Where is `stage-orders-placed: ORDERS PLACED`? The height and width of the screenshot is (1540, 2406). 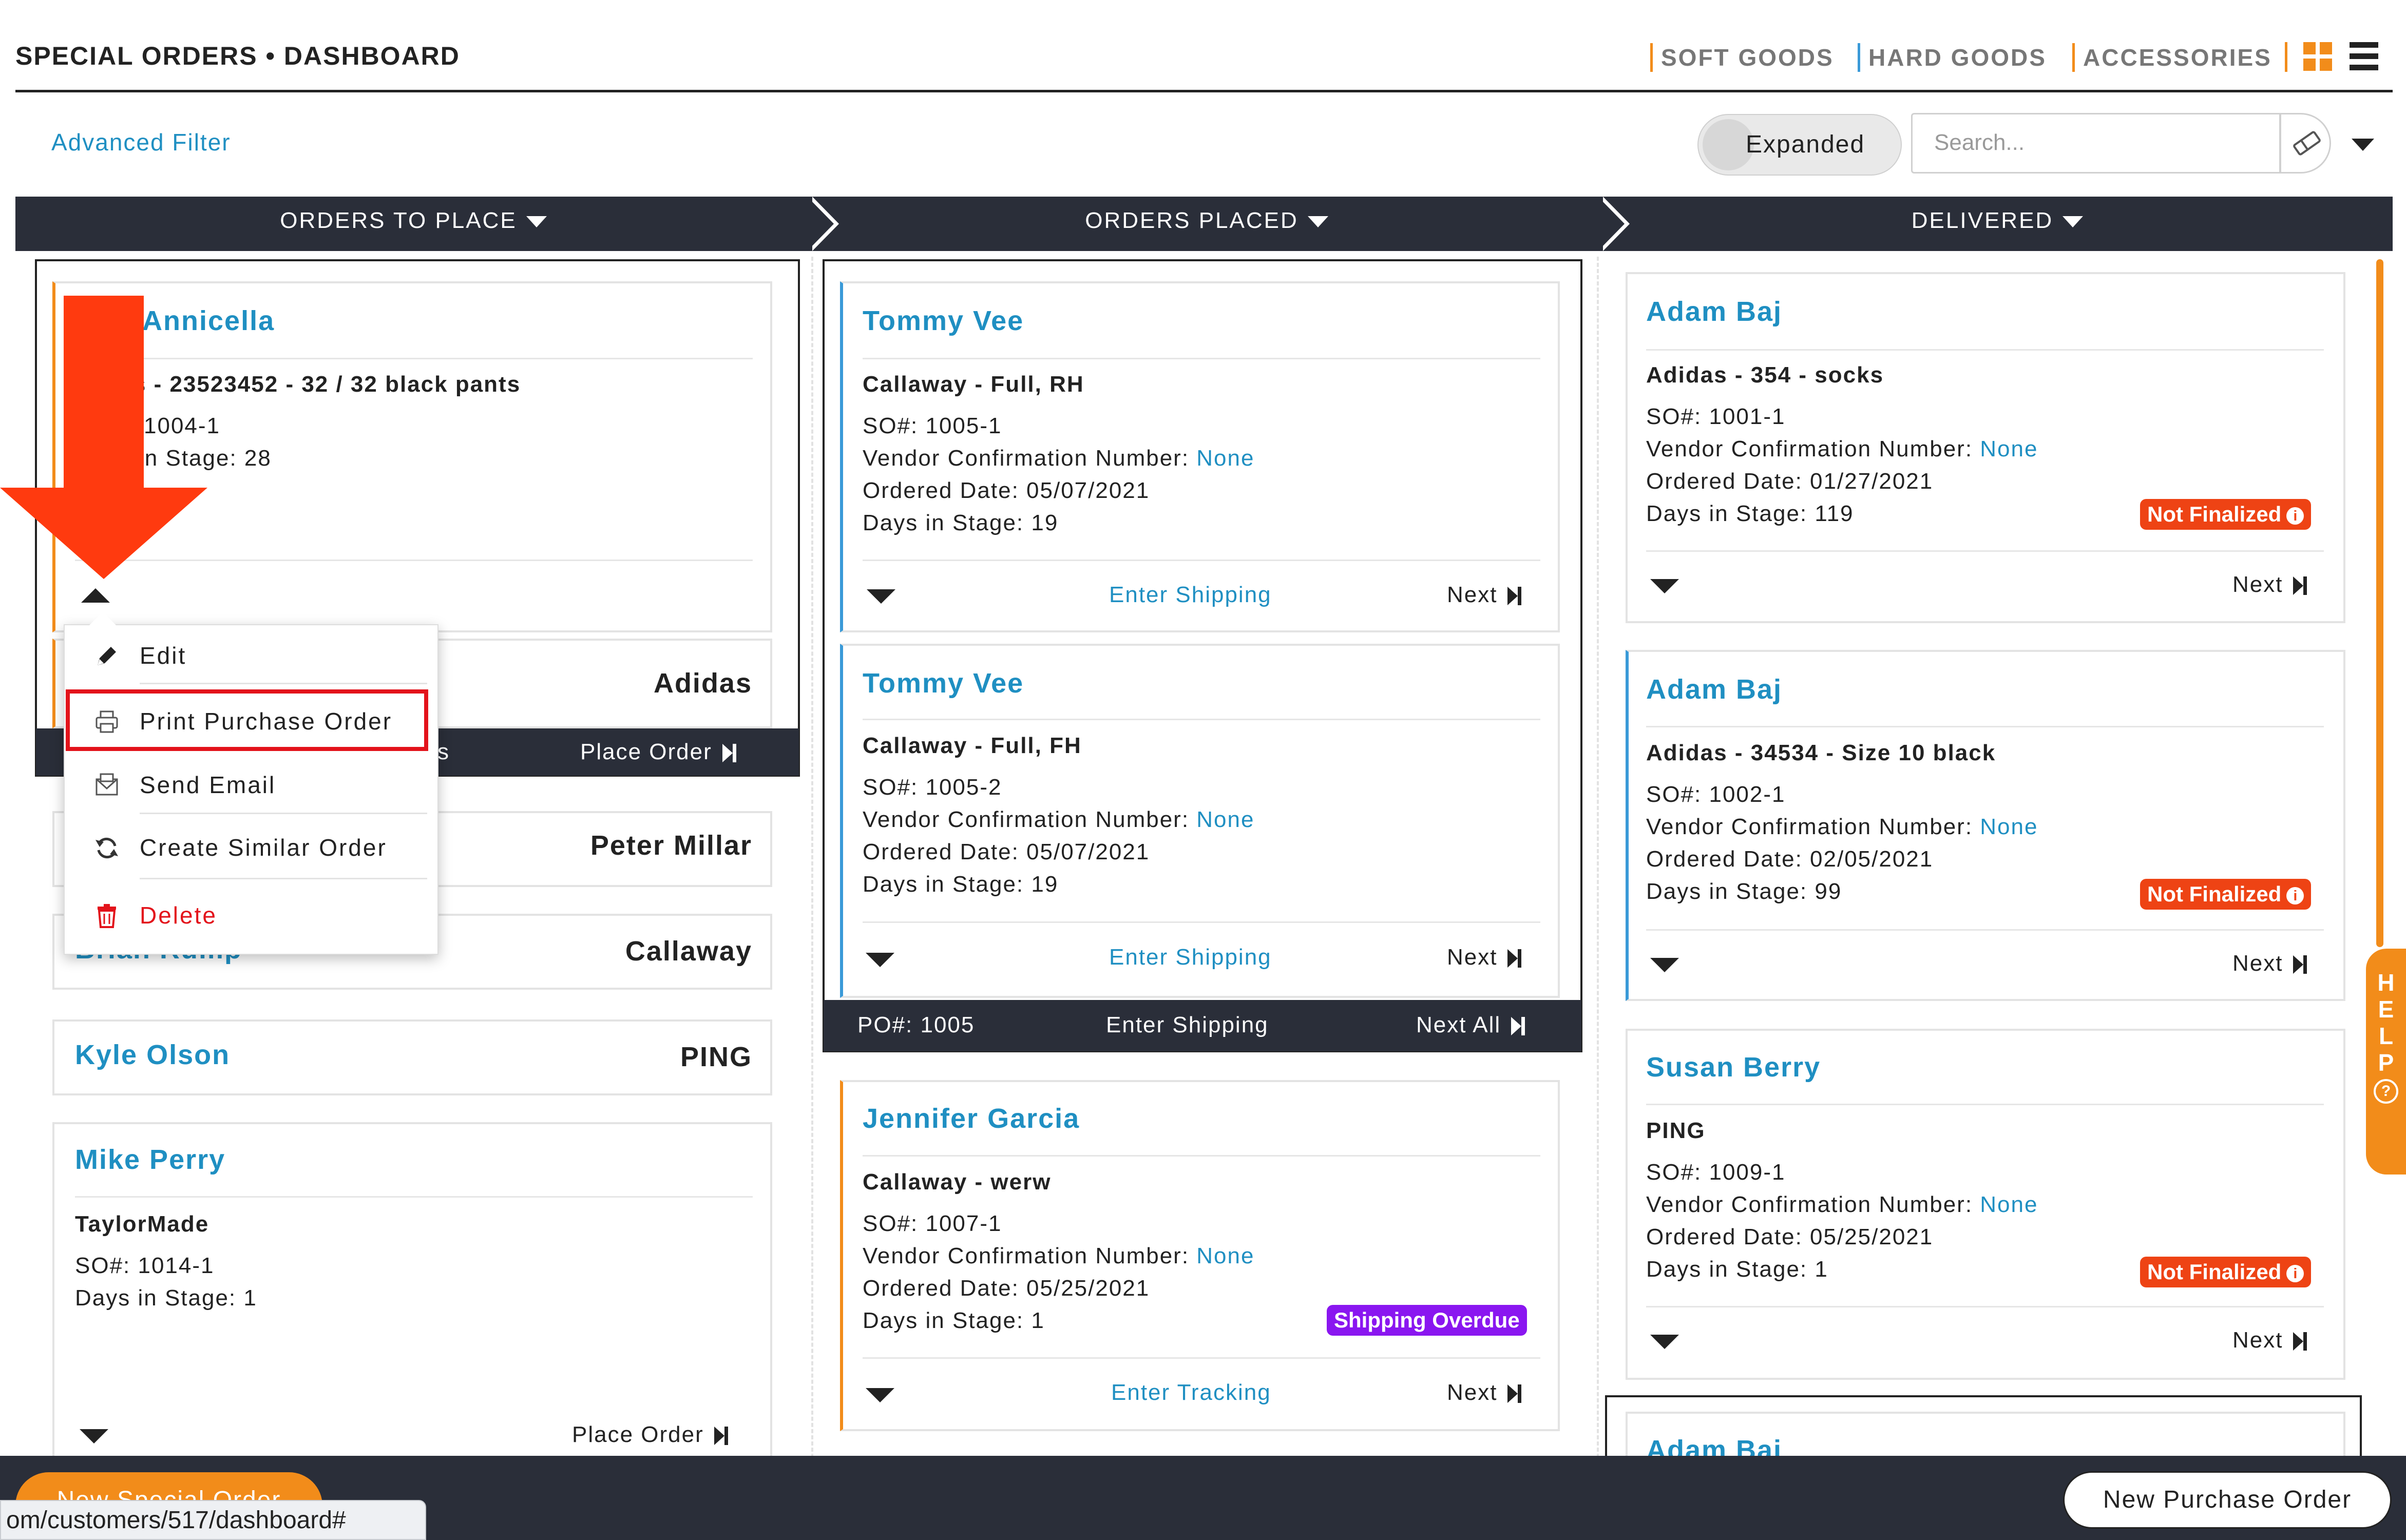
stage-orders-placed: ORDERS PLACED is located at coordinates (1207, 221).